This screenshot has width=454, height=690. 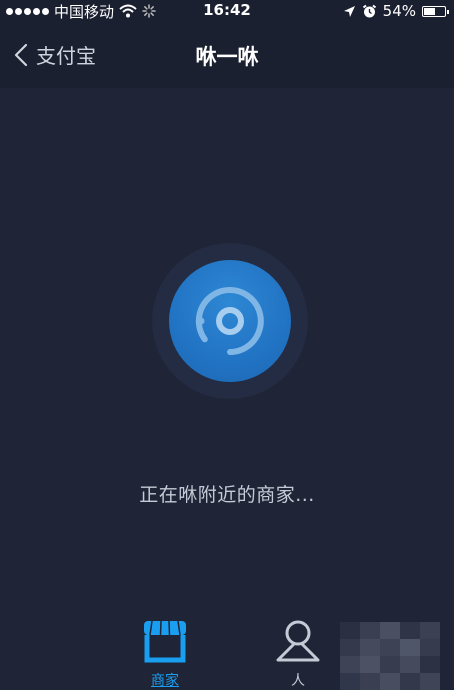 What do you see at coordinates (298, 681) in the screenshot?
I see `tab-people-label: 人` at bounding box center [298, 681].